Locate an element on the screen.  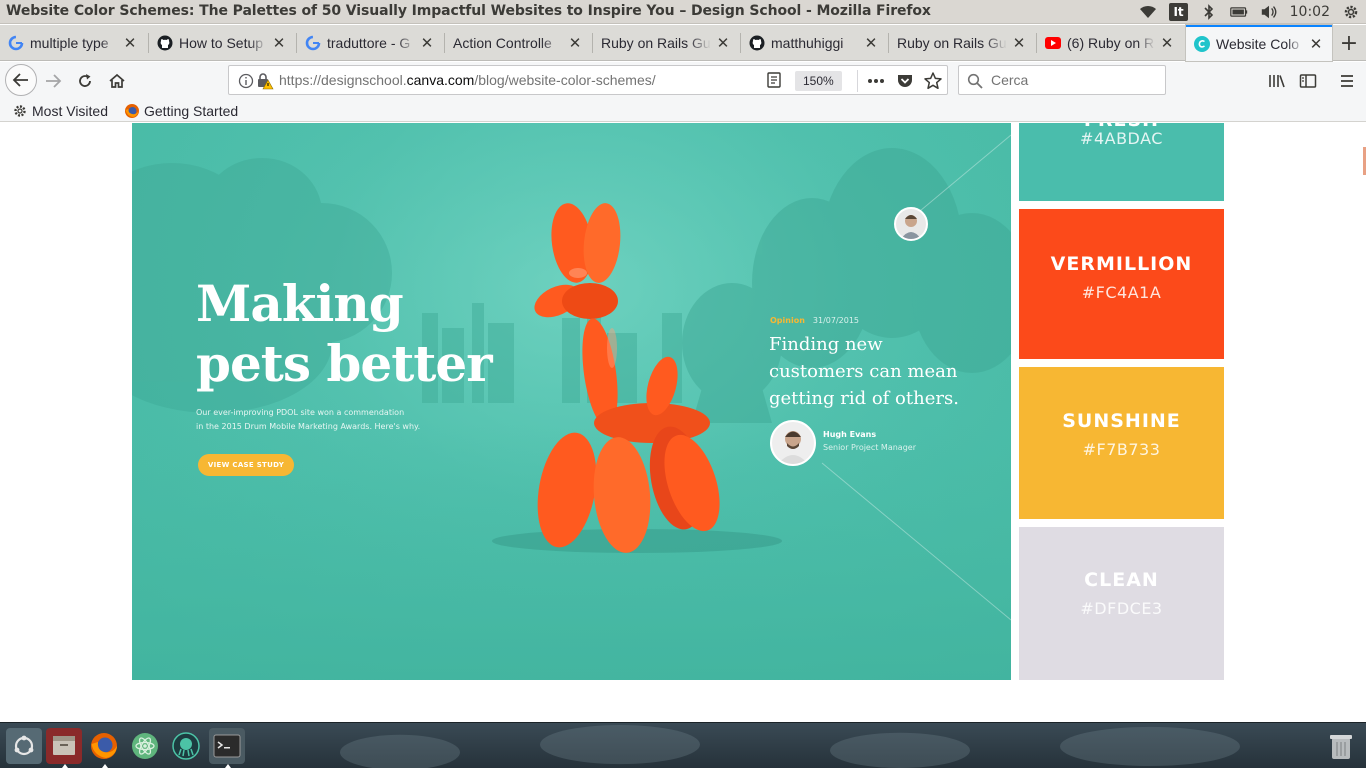
reload-button is located at coordinates (85, 81).